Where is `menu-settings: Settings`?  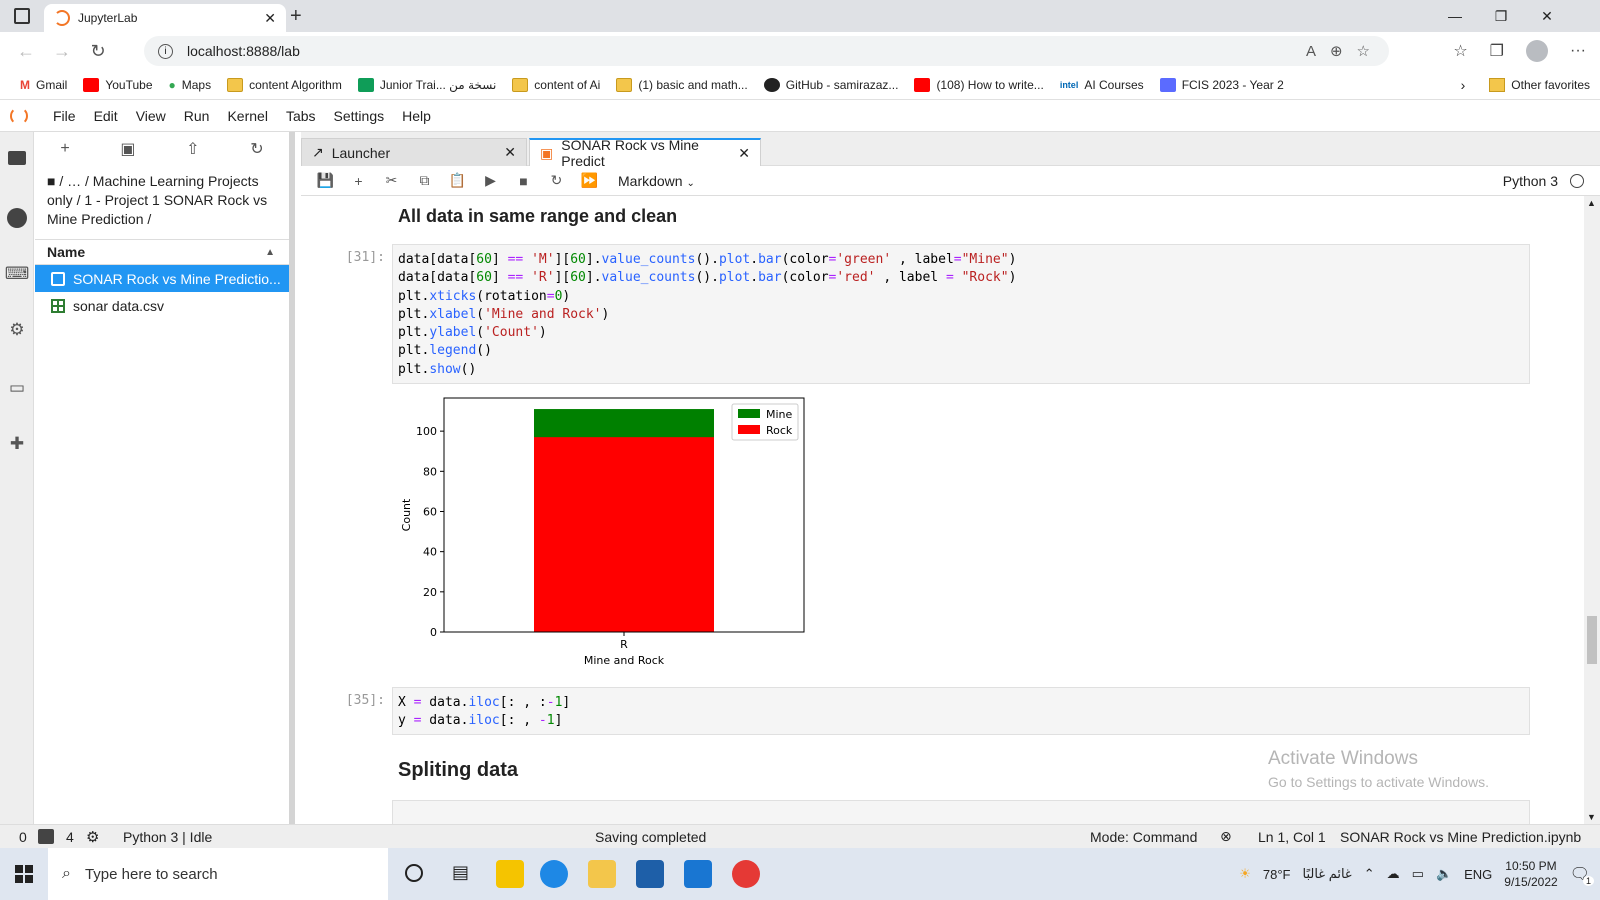 menu-settings: Settings is located at coordinates (359, 116).